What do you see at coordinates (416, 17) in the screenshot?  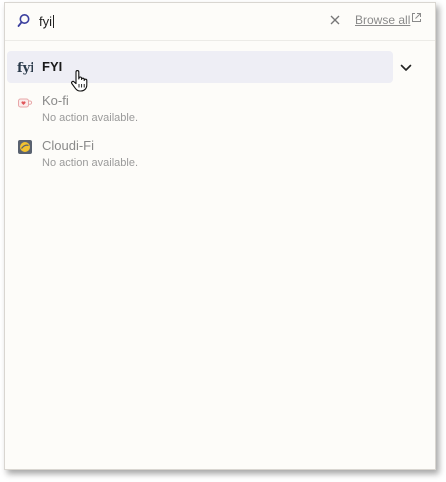 I see `external-link-icon` at bounding box center [416, 17].